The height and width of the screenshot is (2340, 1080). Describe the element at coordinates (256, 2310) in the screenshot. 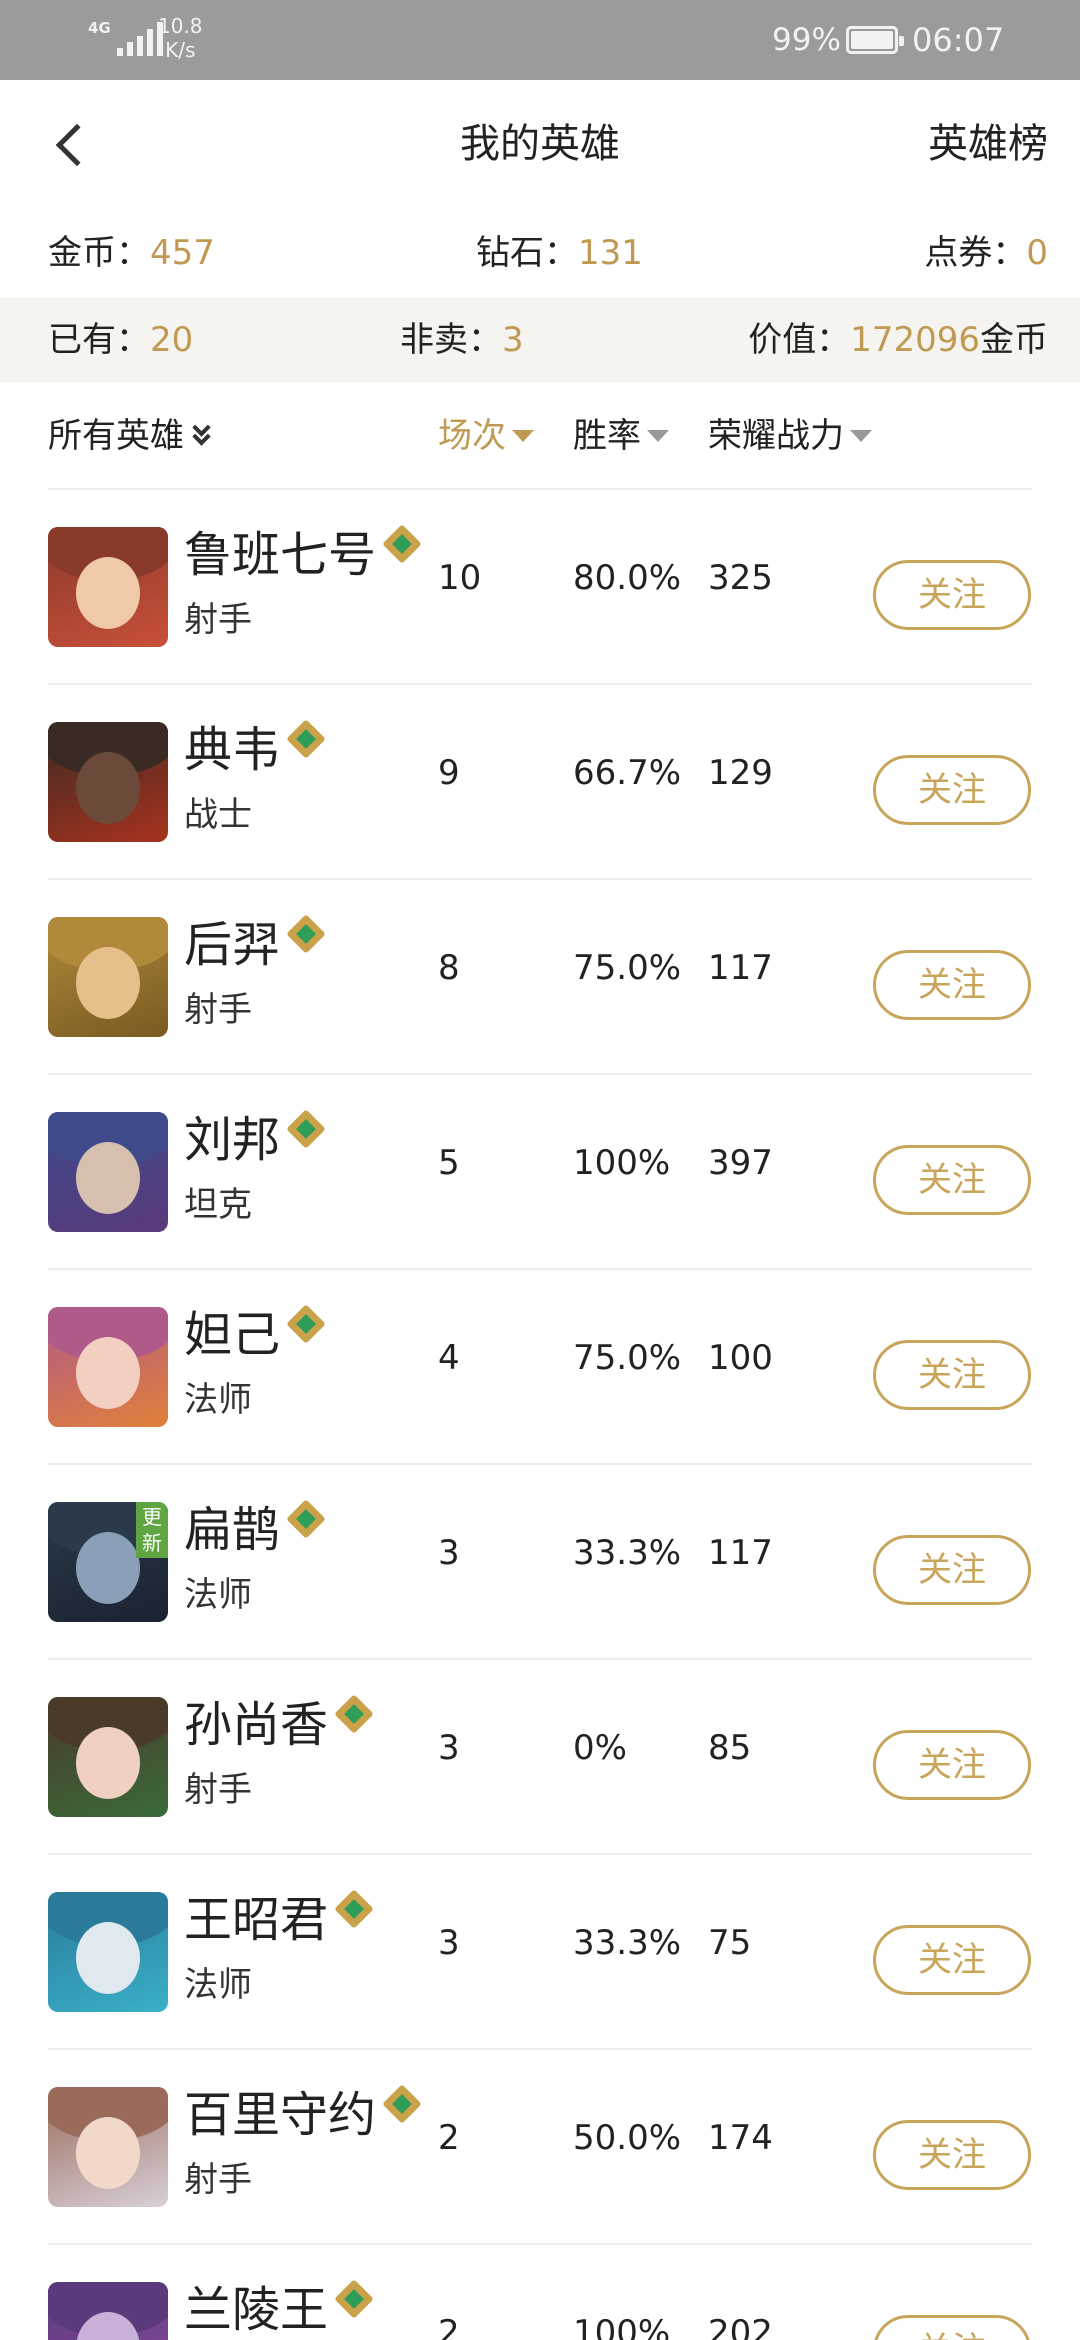

I see `hero-name: 兰陵王` at that location.